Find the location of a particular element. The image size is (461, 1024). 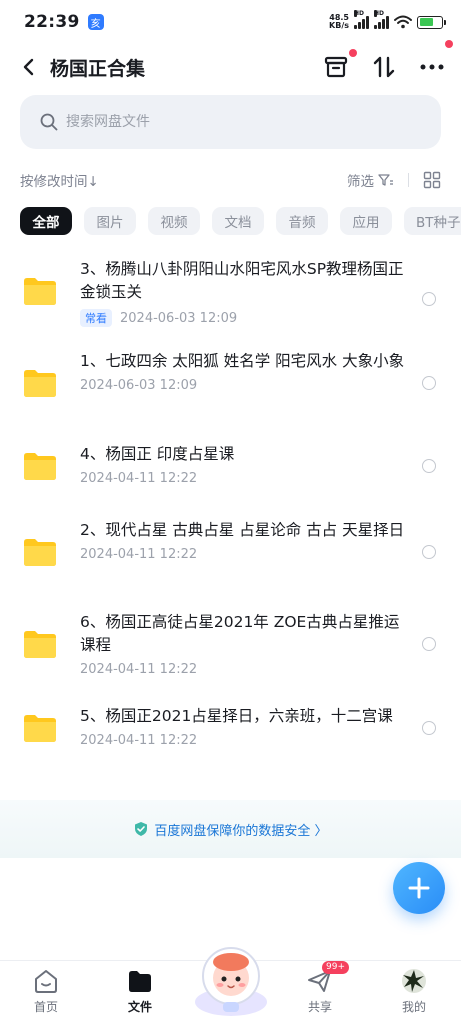

file-name: 4、杨国正 印度占星课 is located at coordinates (157, 454).